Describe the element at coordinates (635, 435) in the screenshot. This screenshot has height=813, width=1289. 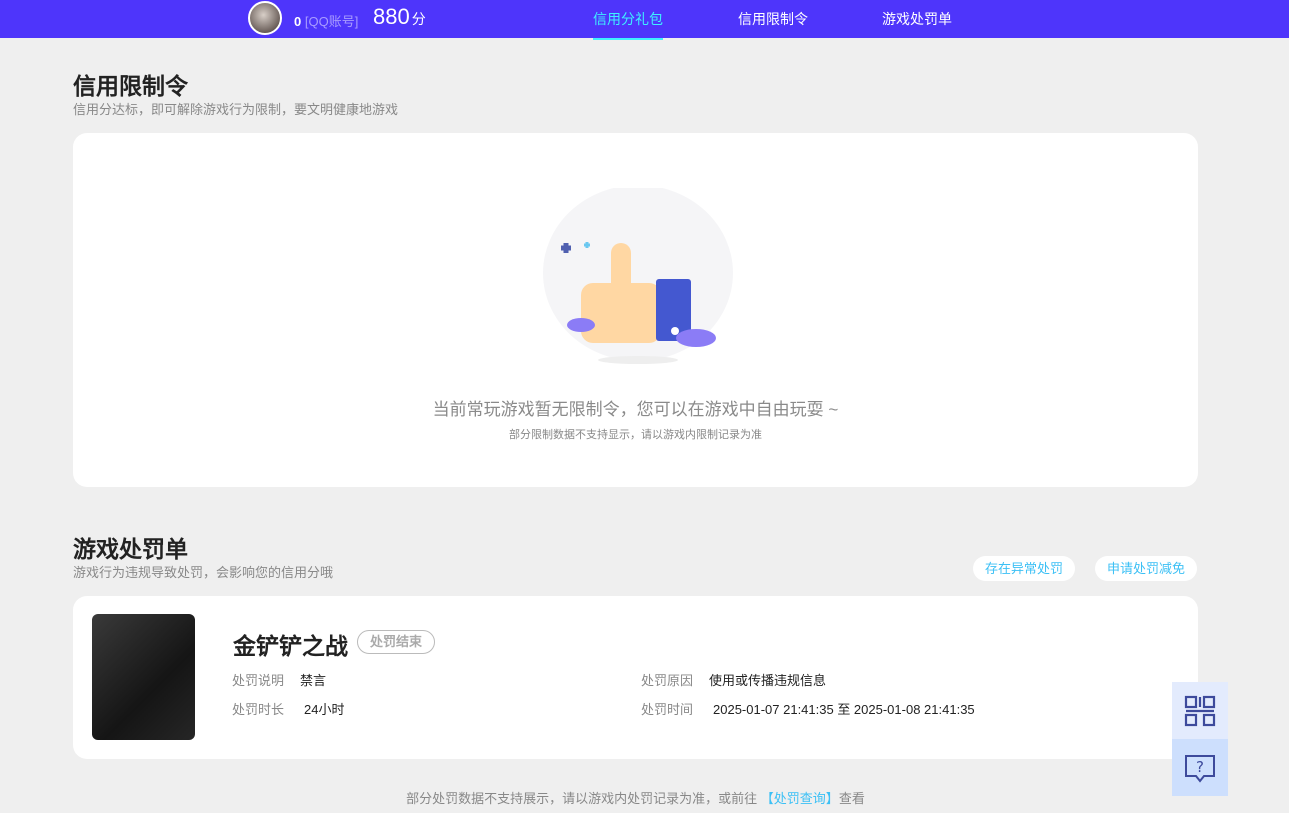
I see `empty-note: 部分限制数据不支持显示，请以游戏内限制记录为准` at that location.